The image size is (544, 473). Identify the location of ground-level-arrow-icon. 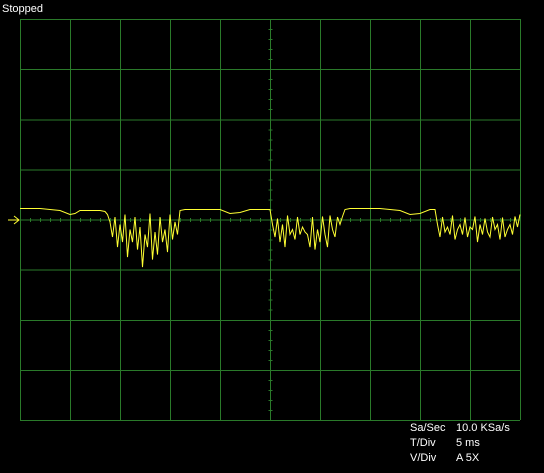
(14, 220).